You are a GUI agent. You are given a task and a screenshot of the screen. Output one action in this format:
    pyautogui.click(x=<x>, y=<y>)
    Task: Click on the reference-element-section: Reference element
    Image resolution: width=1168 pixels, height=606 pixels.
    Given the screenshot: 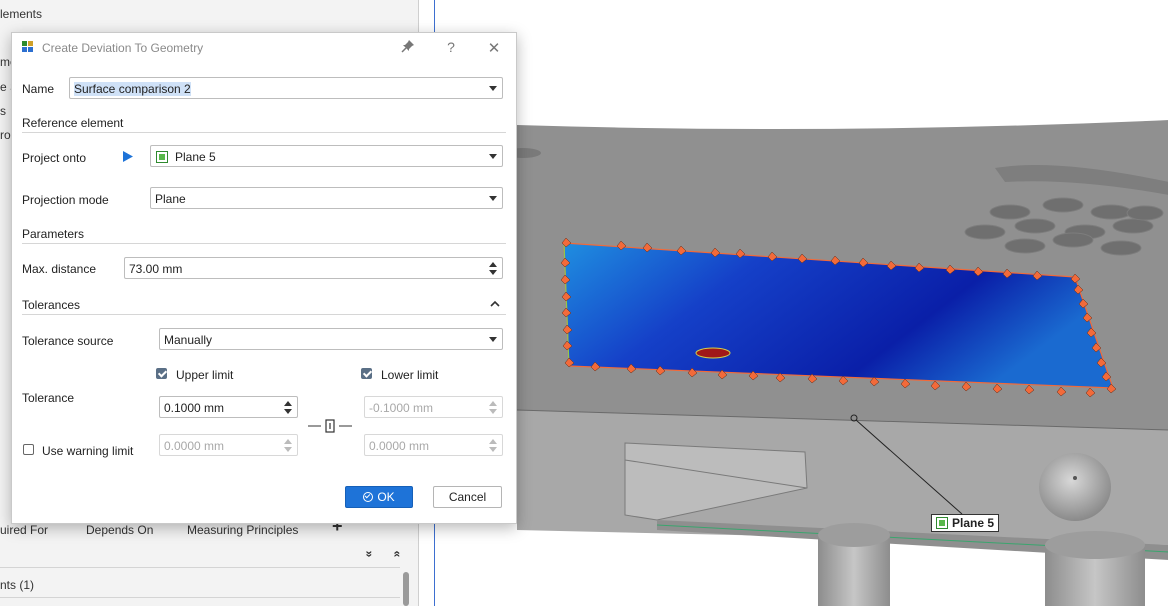 What is the action you would take?
    pyautogui.click(x=264, y=124)
    